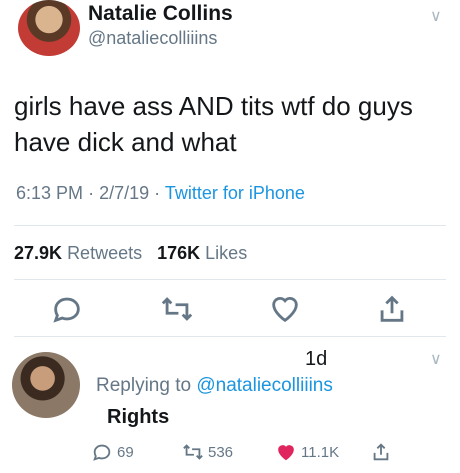  What do you see at coordinates (46, 385) in the screenshot?
I see `reply-avatar` at bounding box center [46, 385].